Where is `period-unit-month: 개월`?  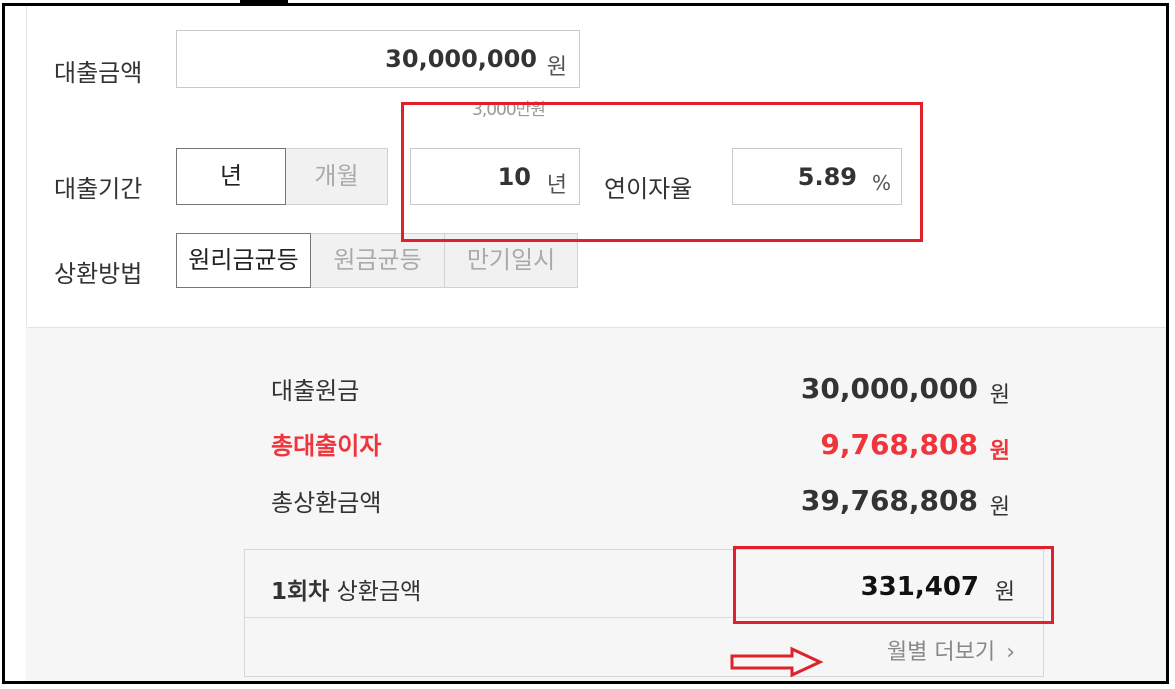 period-unit-month: 개월 is located at coordinates (336, 176).